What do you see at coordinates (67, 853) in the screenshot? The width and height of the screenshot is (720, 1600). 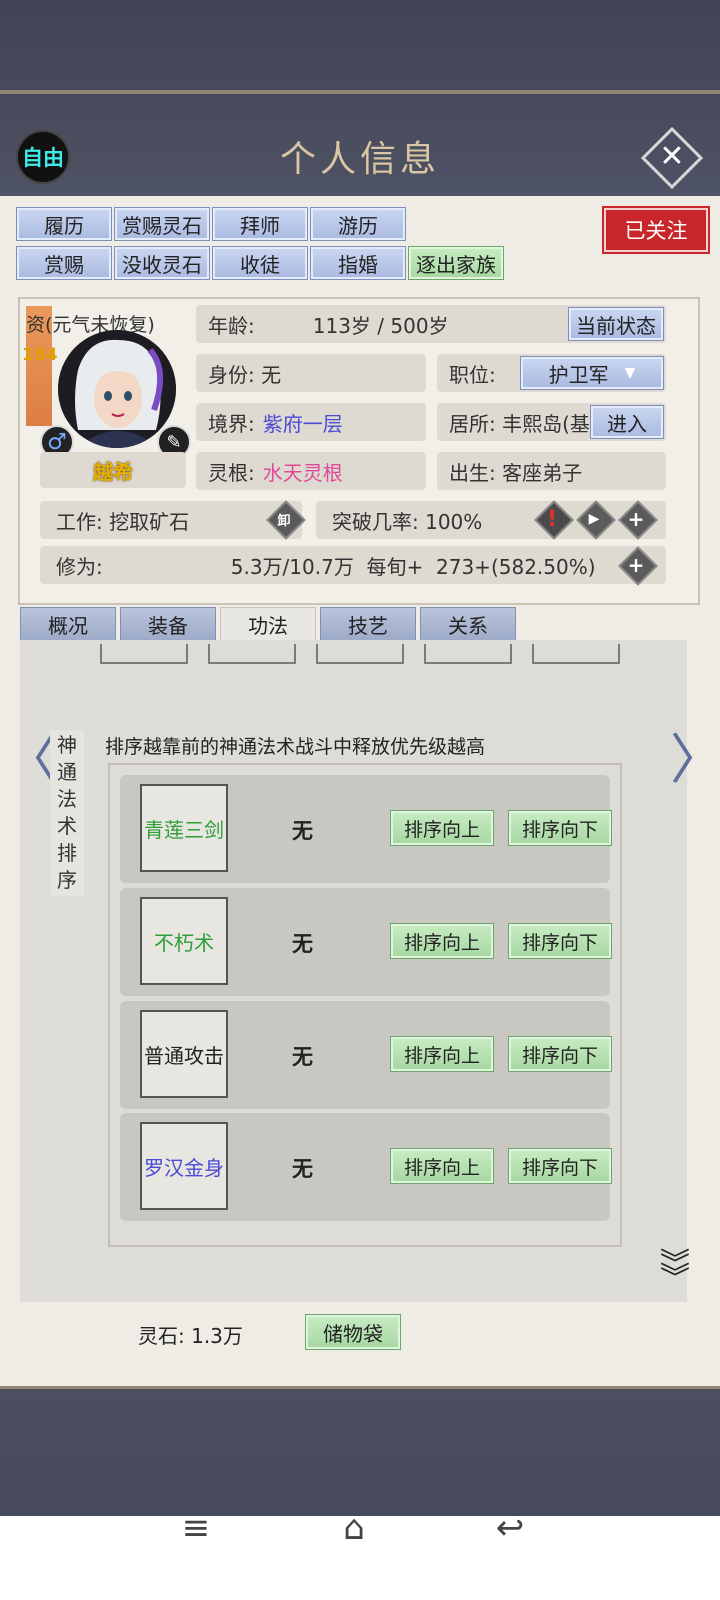 I see `side-label-char: 排` at bounding box center [67, 853].